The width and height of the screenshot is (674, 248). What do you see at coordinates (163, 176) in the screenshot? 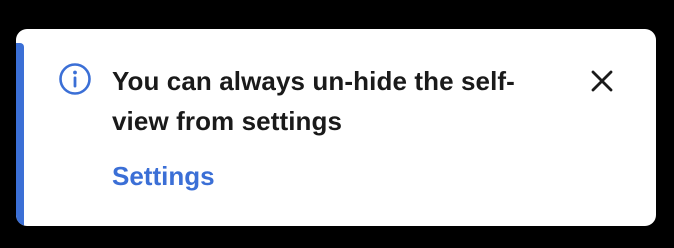
I see `settings-link: Settings` at bounding box center [163, 176].